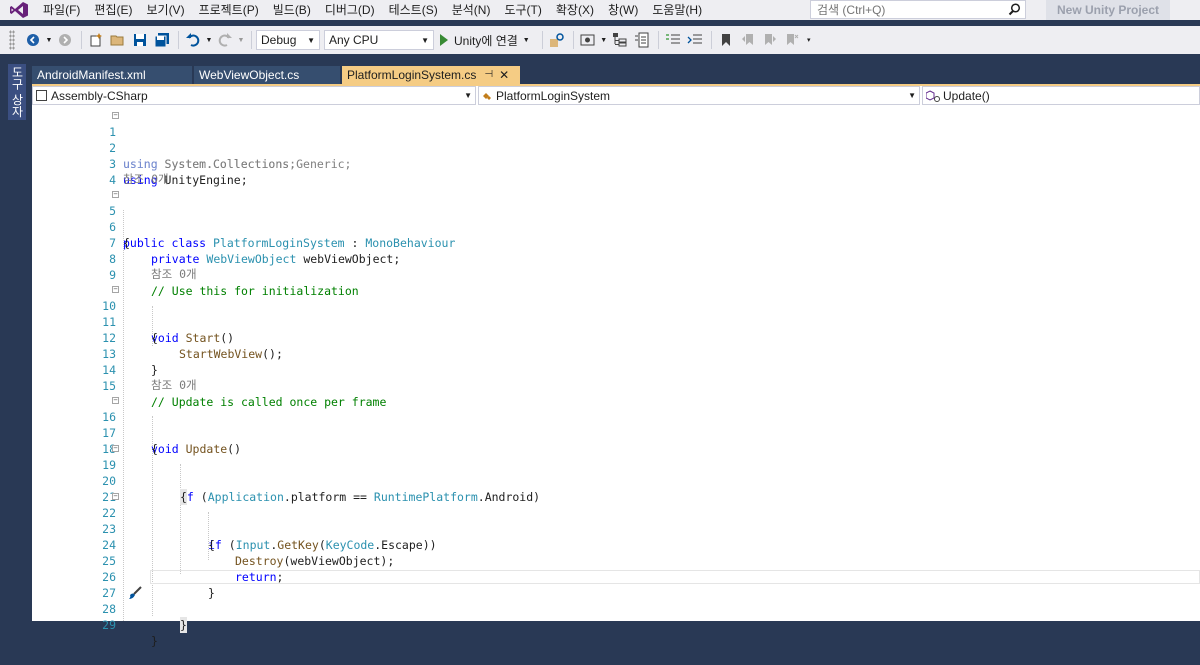 The width and height of the screenshot is (1200, 665). What do you see at coordinates (616, 226) in the screenshot?
I see `code-line: 6 {` at bounding box center [616, 226].